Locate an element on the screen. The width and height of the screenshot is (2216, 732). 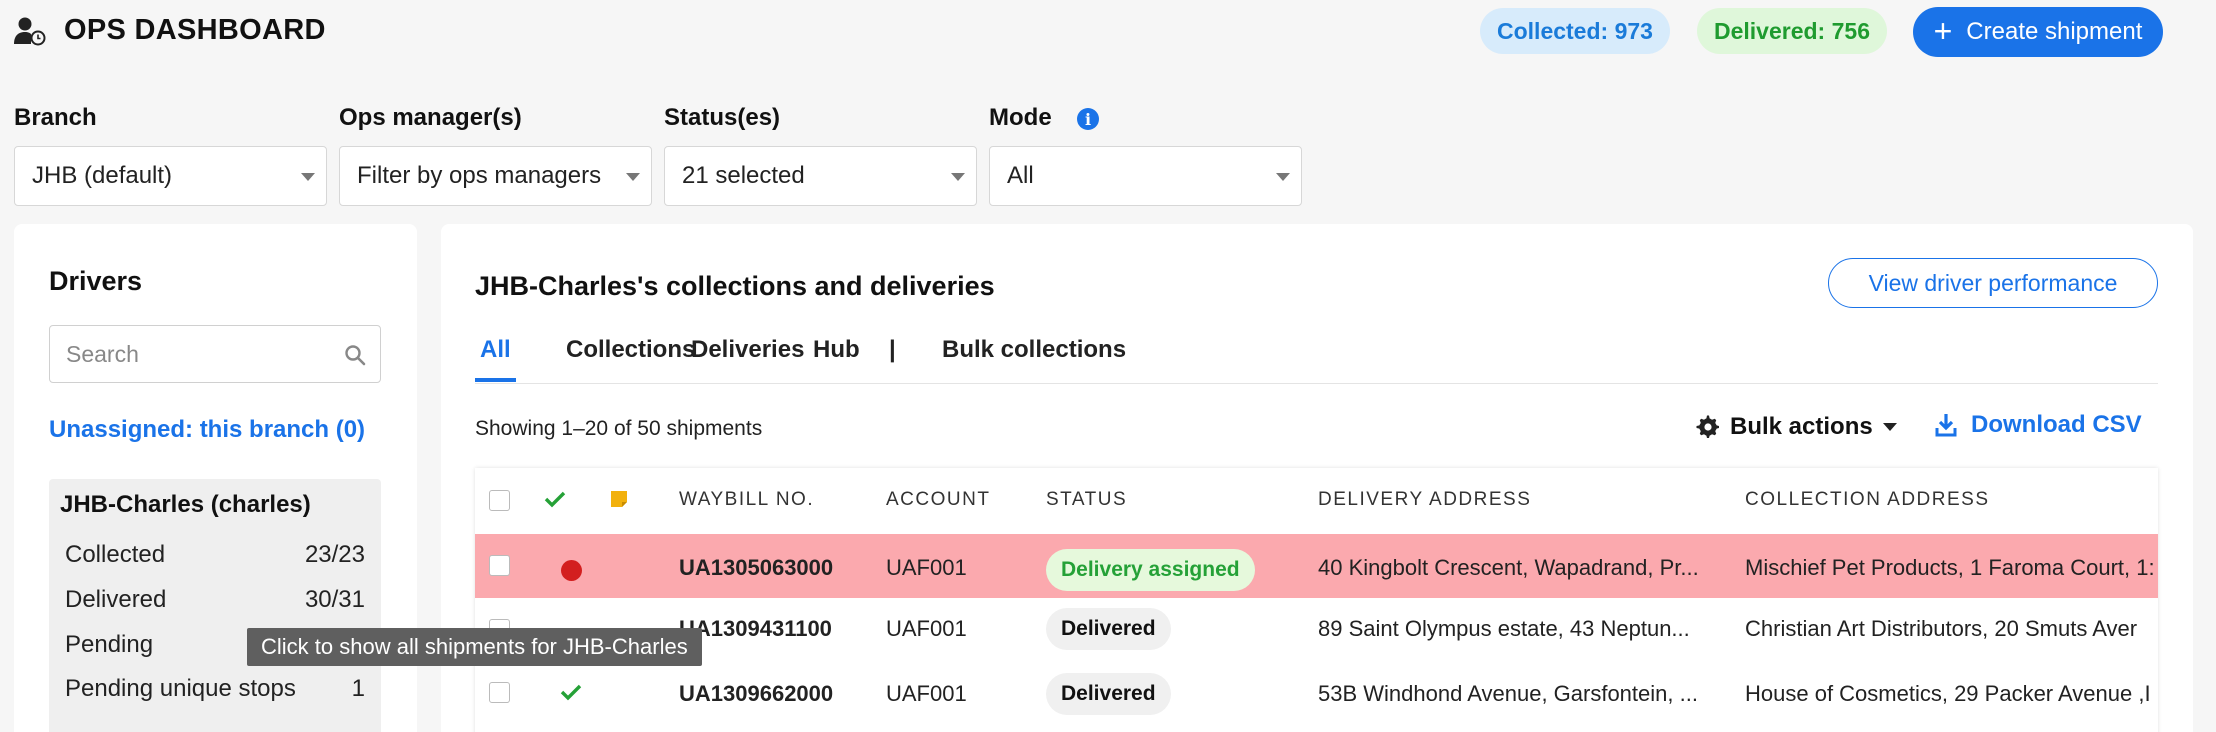
collection-address: House of Cosmetics, 29 Packer Avenue ,I is located at coordinates (1948, 693).